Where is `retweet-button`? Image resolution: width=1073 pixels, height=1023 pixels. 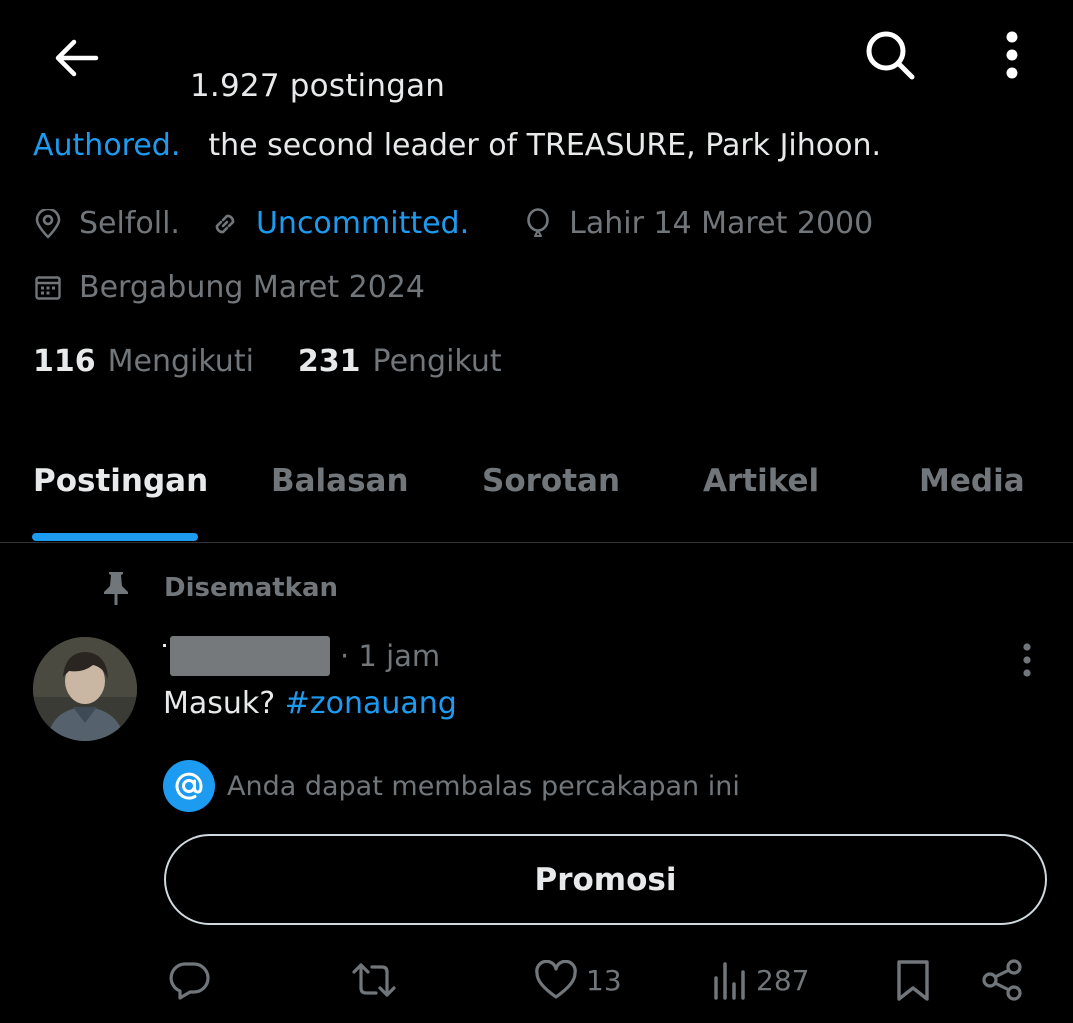
retweet-button is located at coordinates (374, 980).